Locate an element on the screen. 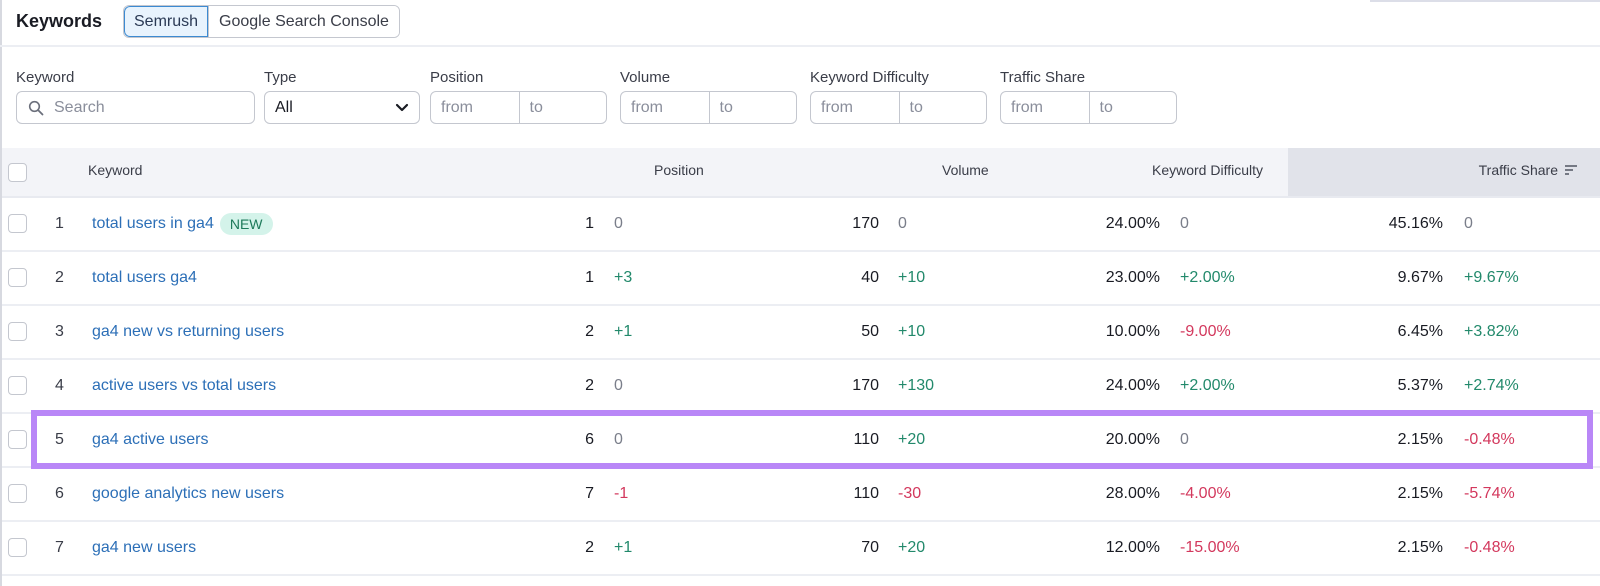 This screenshot has width=1600, height=586. keyword-text: ga4 active users is located at coordinates (150, 439).